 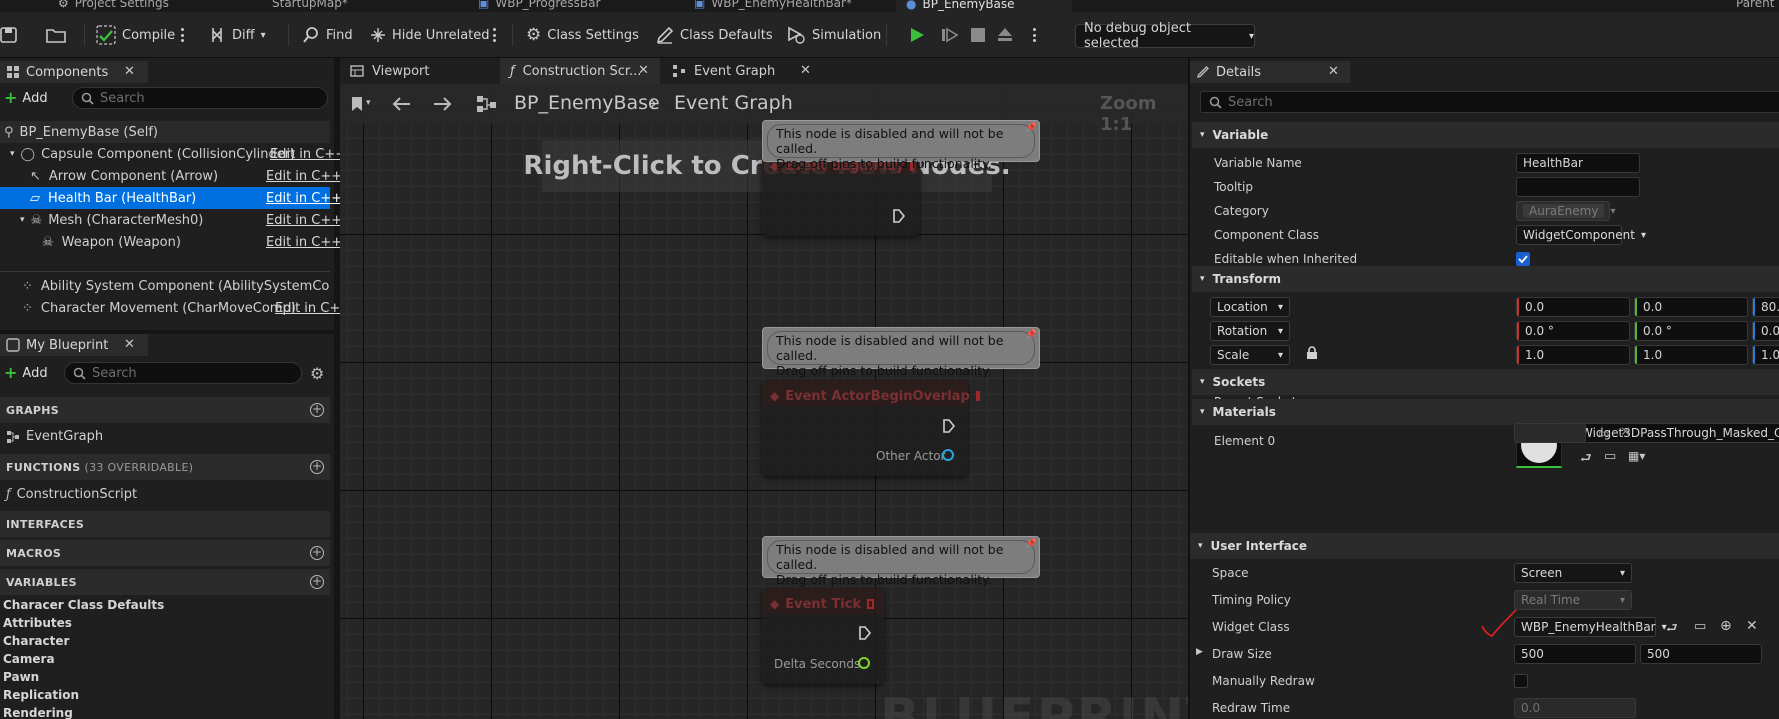 What do you see at coordinates (1590, 627) in the screenshot?
I see `widget-class-dropdown: WBP_EnemyHealthBar ▾` at bounding box center [1590, 627].